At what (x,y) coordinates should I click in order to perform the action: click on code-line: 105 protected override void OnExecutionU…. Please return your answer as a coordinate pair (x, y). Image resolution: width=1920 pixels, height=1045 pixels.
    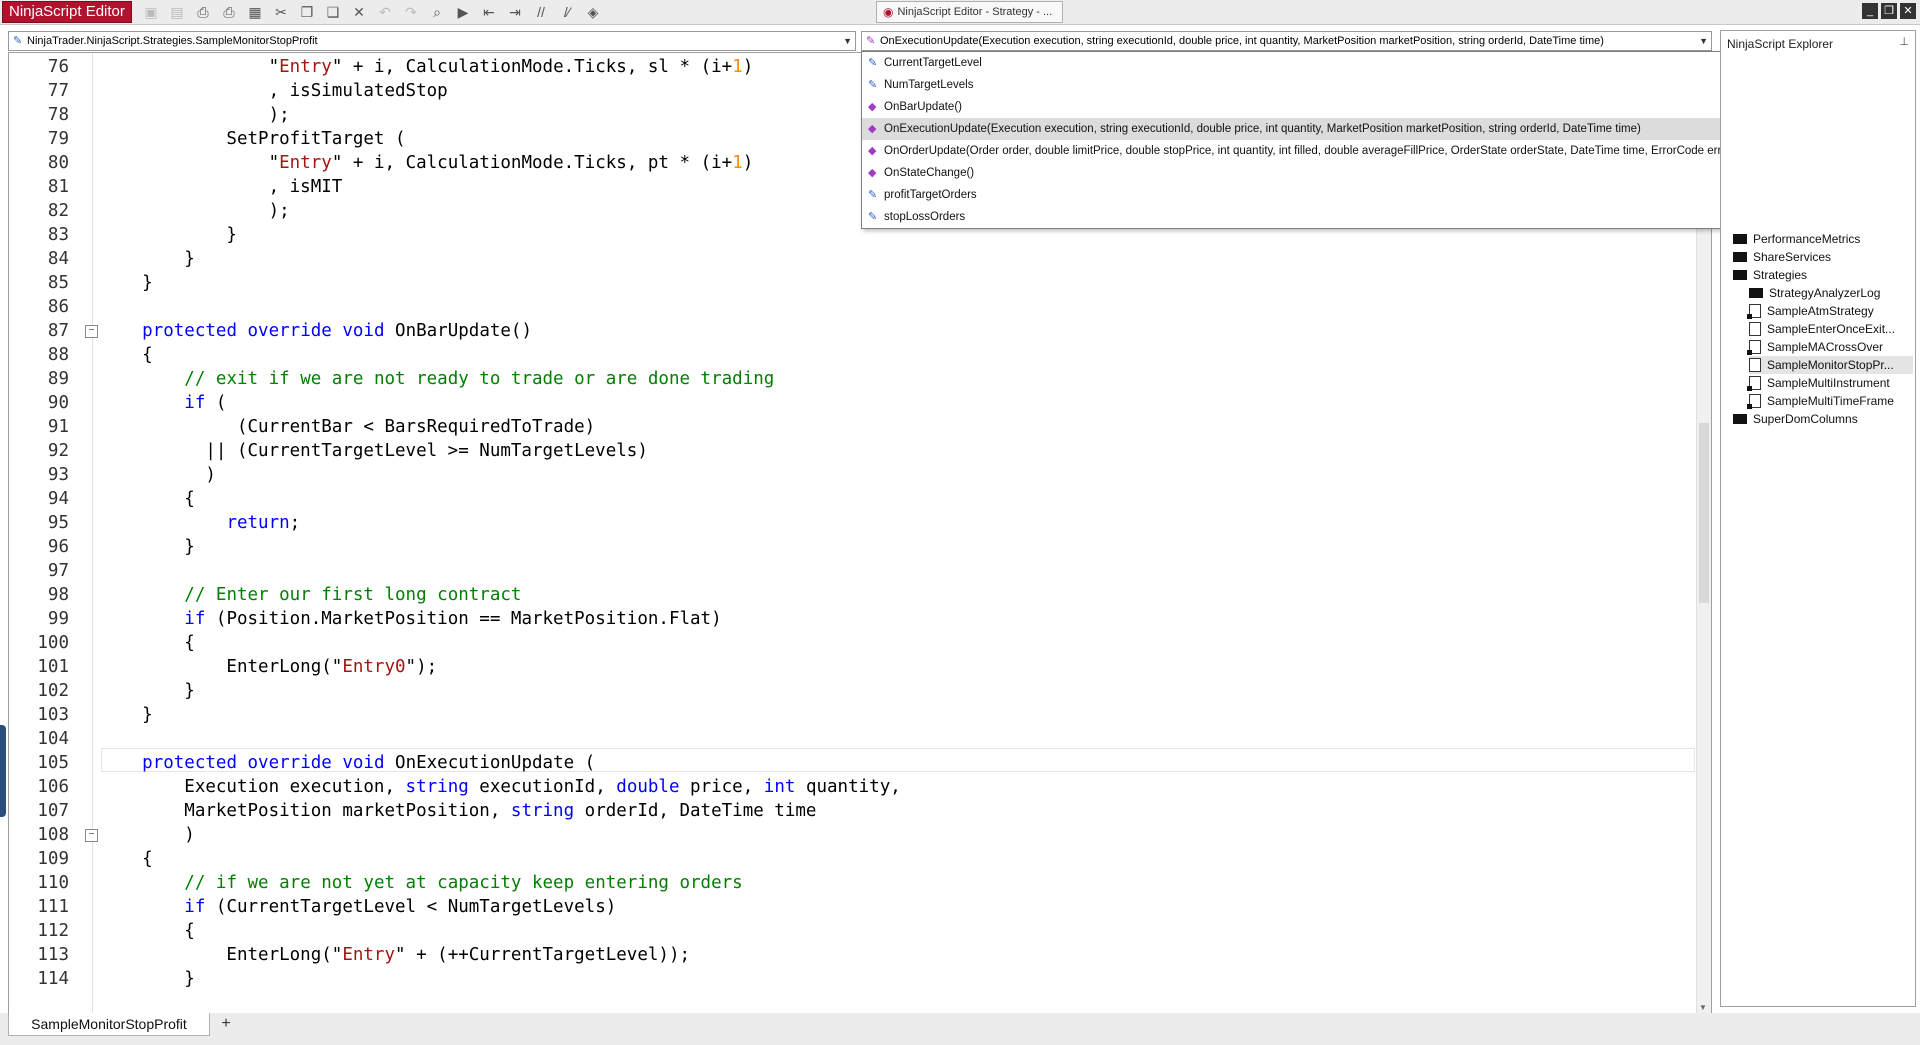
    Looking at the image, I should click on (849, 763).